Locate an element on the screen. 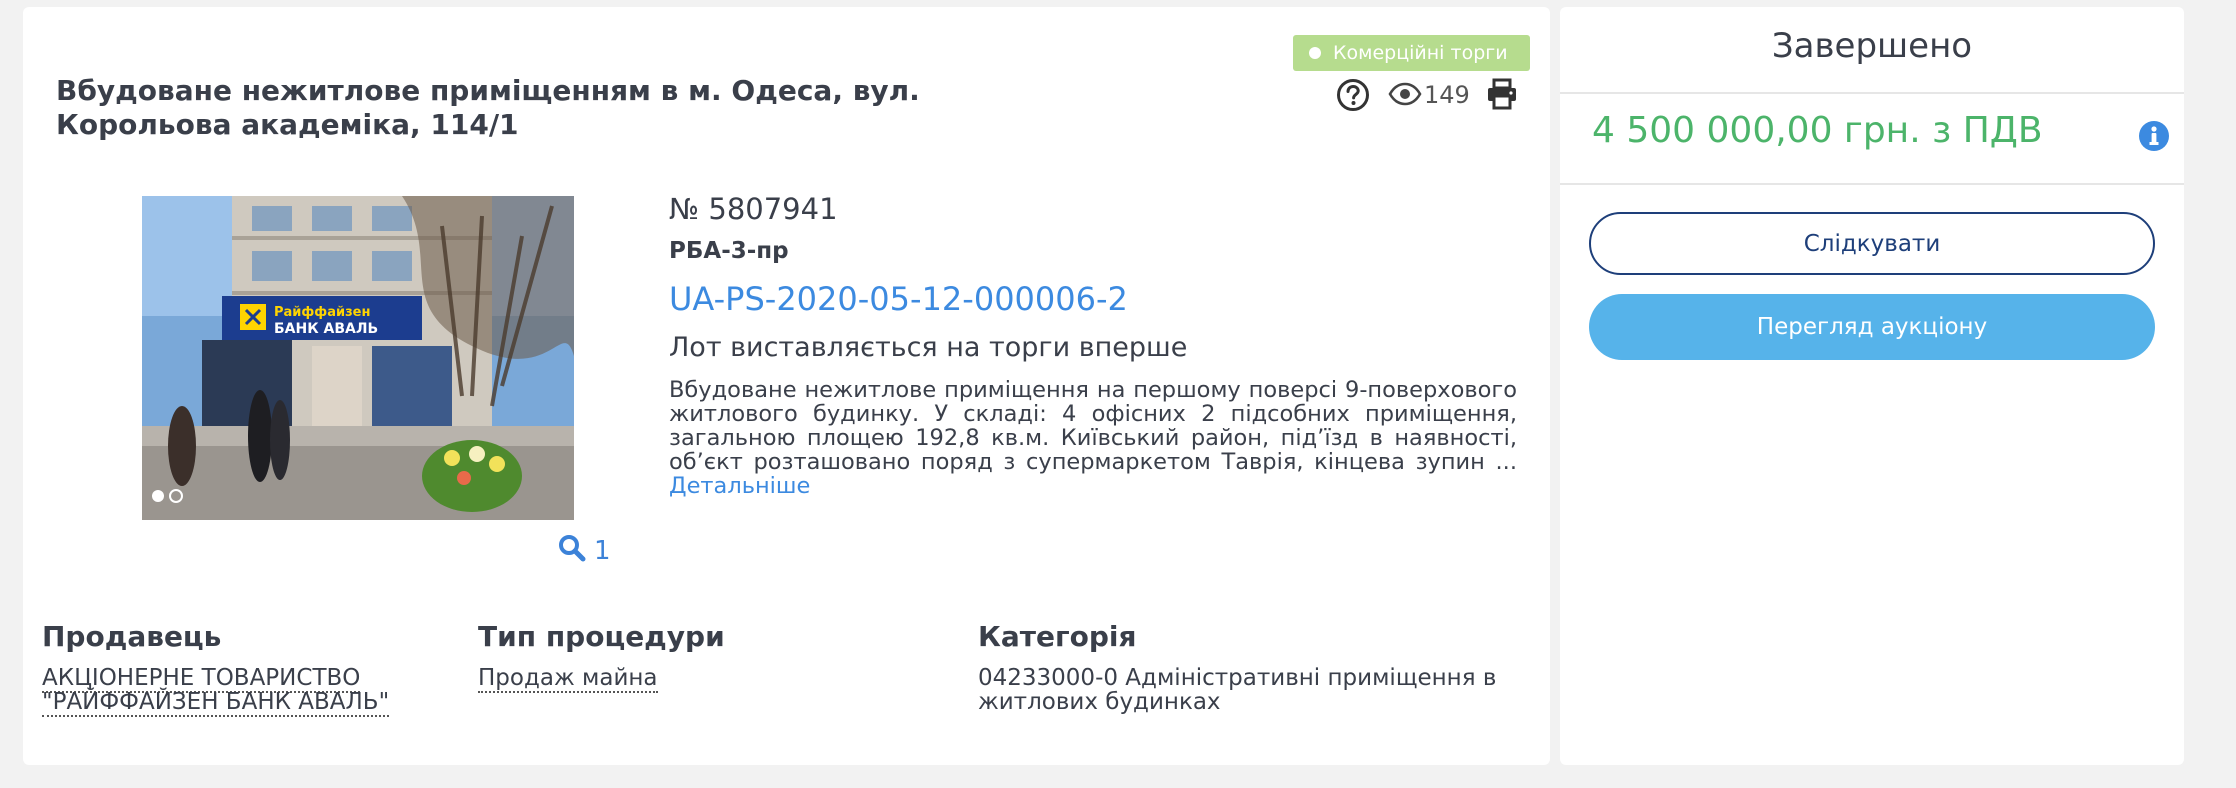 This screenshot has width=2236, height=788. lot-photo-image: Райффайзен БАНК АВАЛЬ is located at coordinates (358, 358).